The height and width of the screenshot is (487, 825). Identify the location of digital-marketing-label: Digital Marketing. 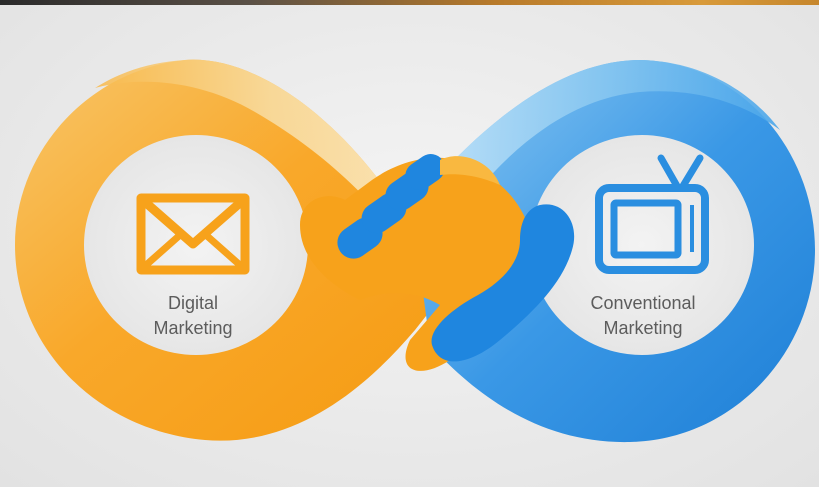
(193, 316).